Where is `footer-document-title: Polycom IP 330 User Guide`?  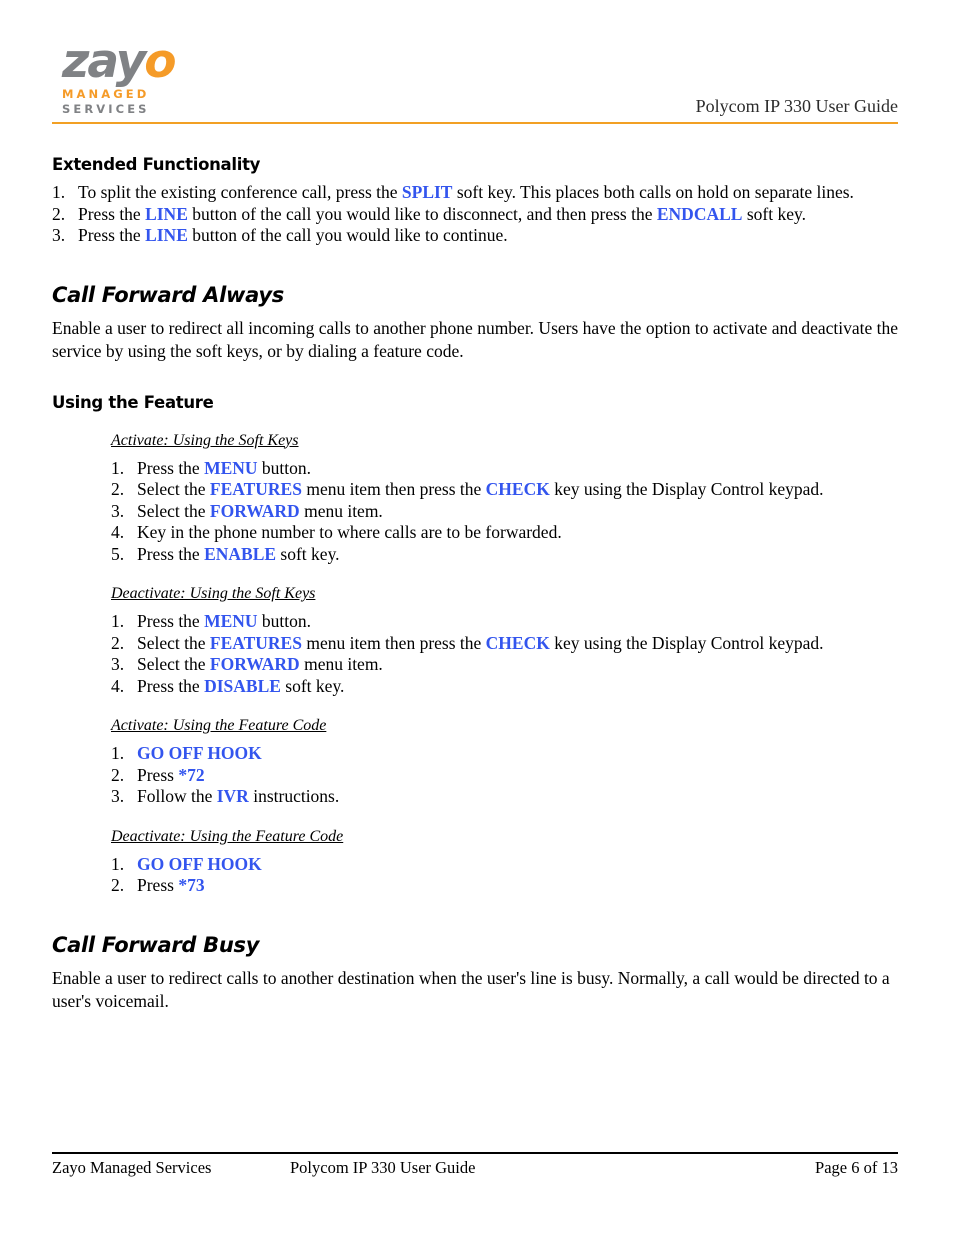
footer-document-title: Polycom IP 330 User Guide is located at coordinates (383, 1167).